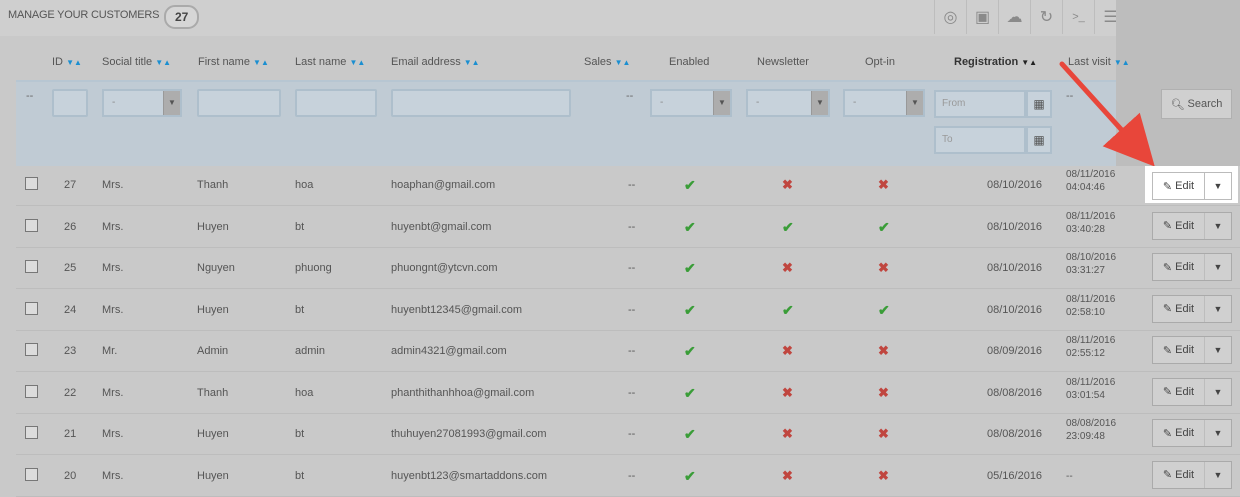 The width and height of the screenshot is (1240, 497). What do you see at coordinates (950, 17) in the screenshot?
I see `add-circle-icon: ◎` at bounding box center [950, 17].